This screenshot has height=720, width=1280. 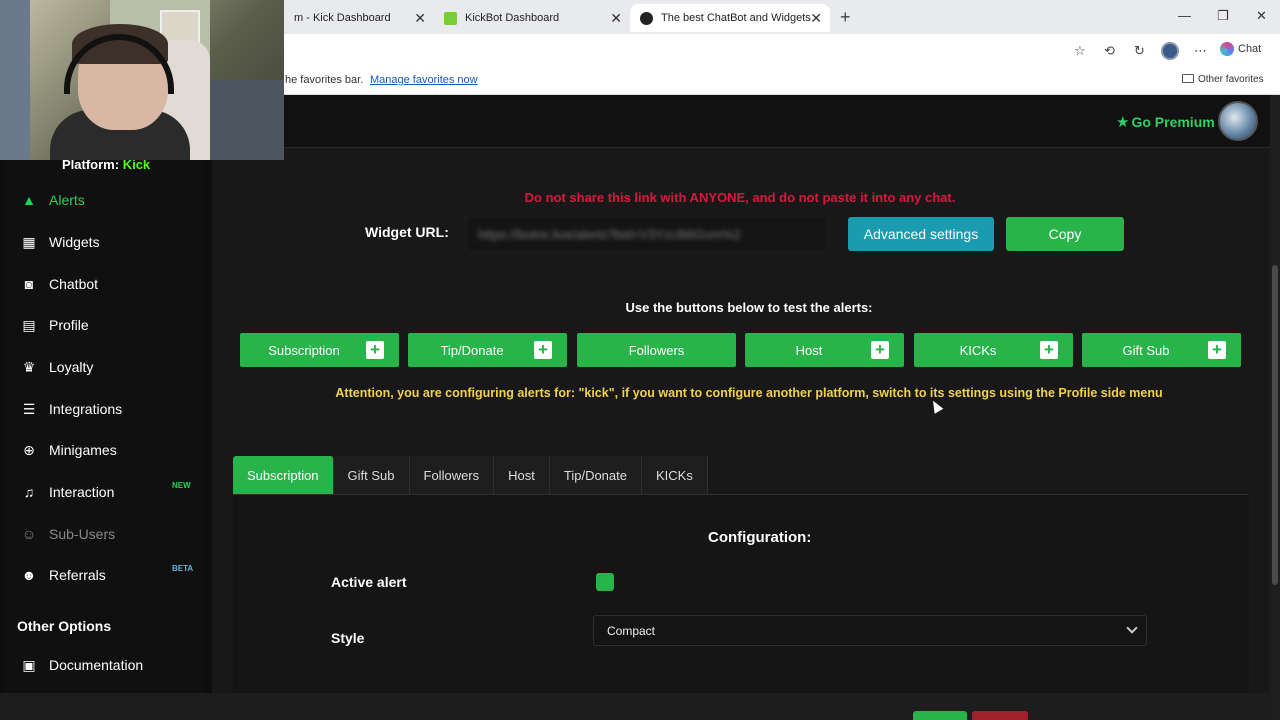 I want to click on test-subscription-button: Subscription +, so click(x=319, y=350).